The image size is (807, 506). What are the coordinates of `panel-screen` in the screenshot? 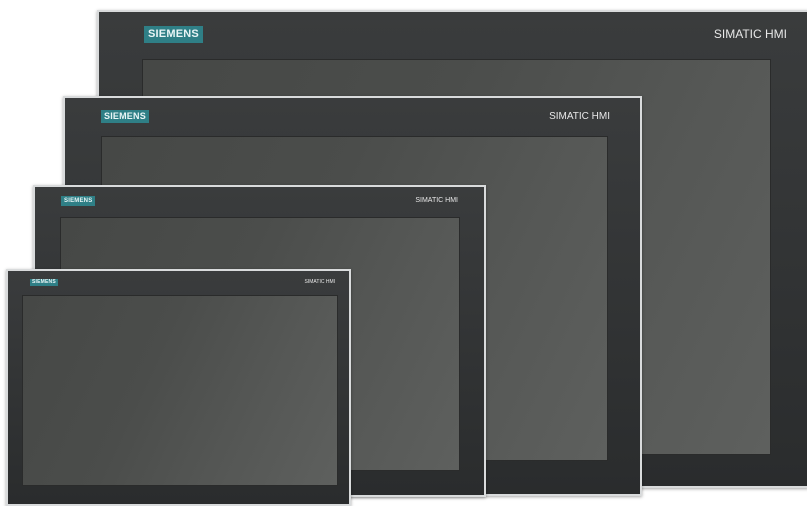 It's located at (180, 390).